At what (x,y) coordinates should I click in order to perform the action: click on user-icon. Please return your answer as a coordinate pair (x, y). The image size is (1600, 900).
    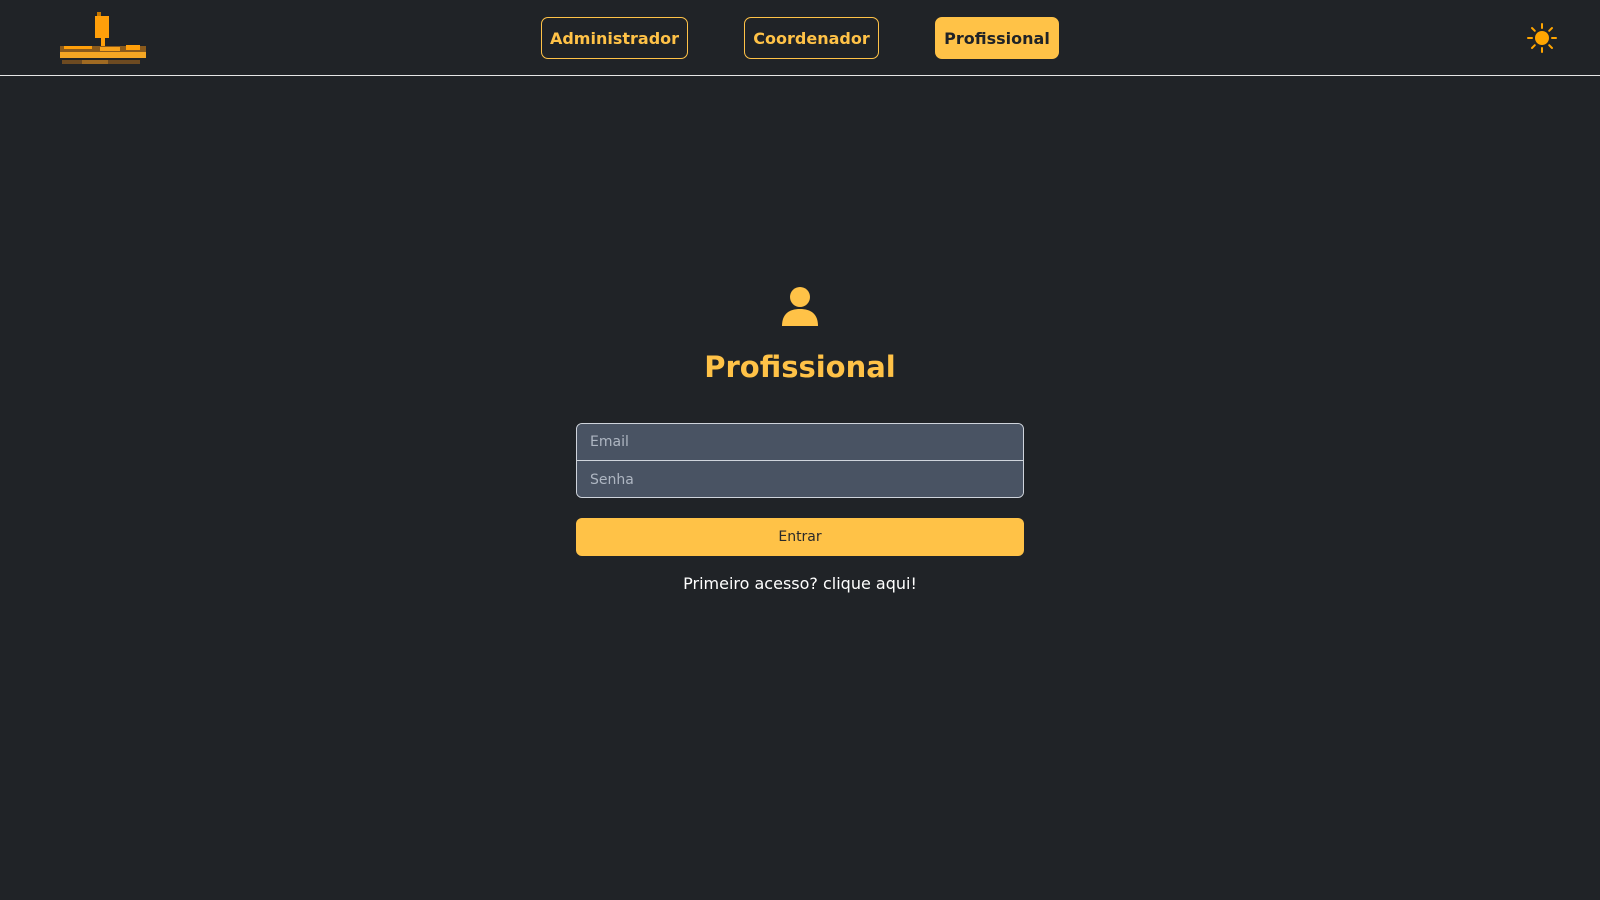
    Looking at the image, I should click on (800, 306).